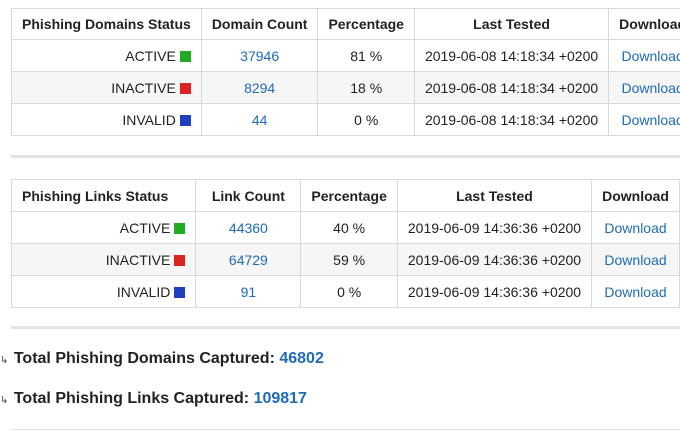  I want to click on total-links-captured: ↳ Total Phishing Links Captured: 109817, so click(153, 399).